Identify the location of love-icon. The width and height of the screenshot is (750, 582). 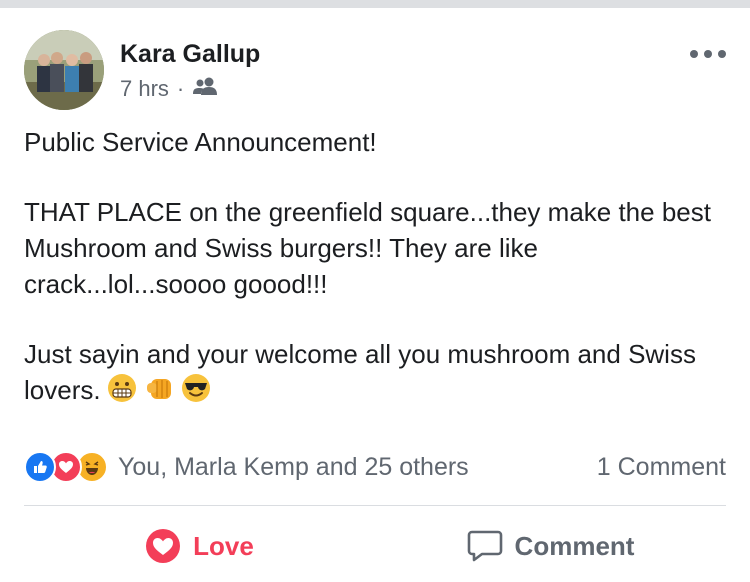
(163, 546).